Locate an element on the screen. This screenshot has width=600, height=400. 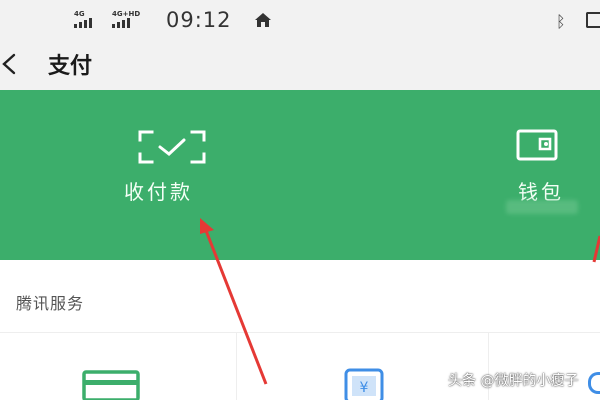
wallet-balance-blurred is located at coordinates (542, 207).